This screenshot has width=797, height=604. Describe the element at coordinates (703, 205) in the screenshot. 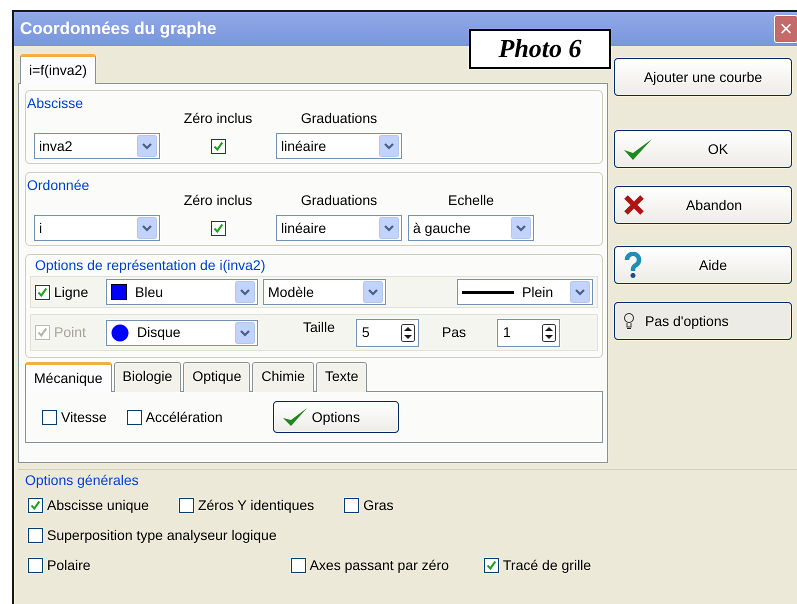

I see `dialog-button: Abandon` at that location.